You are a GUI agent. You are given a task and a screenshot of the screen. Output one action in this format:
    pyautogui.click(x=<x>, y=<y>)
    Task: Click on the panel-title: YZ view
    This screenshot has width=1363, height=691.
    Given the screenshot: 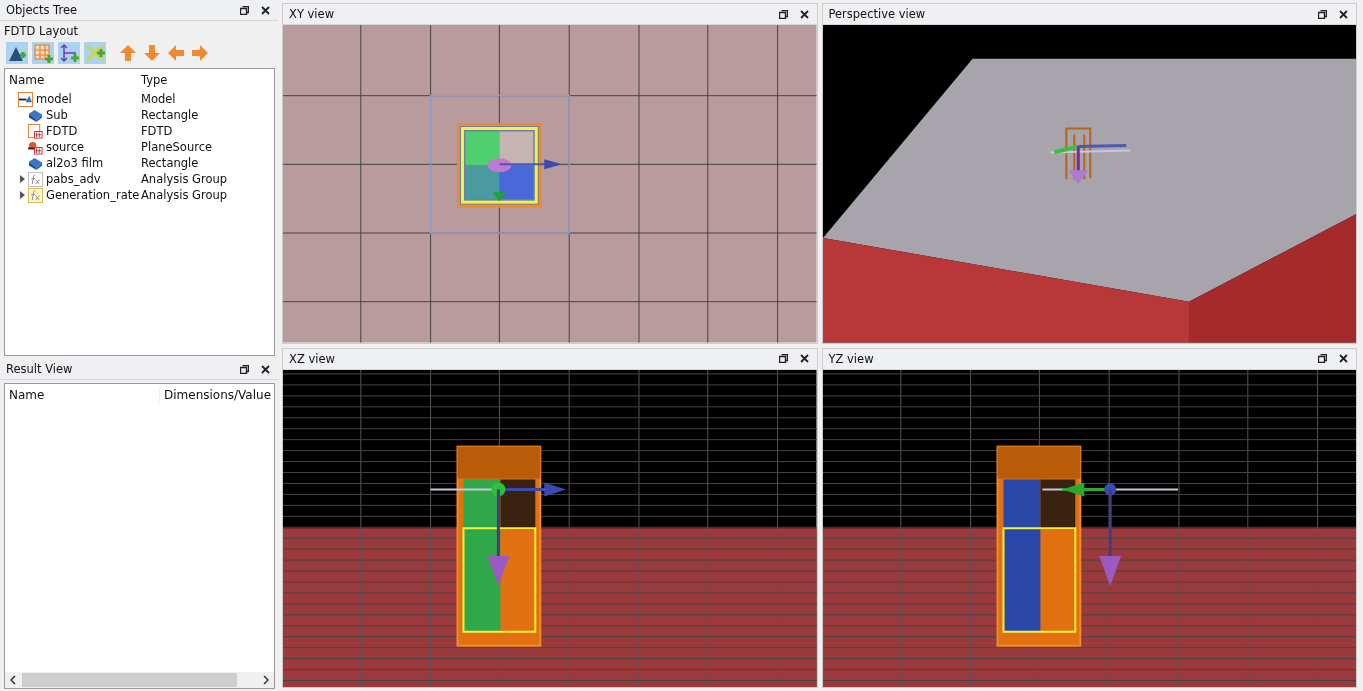 What is the action you would take?
    pyautogui.click(x=851, y=358)
    